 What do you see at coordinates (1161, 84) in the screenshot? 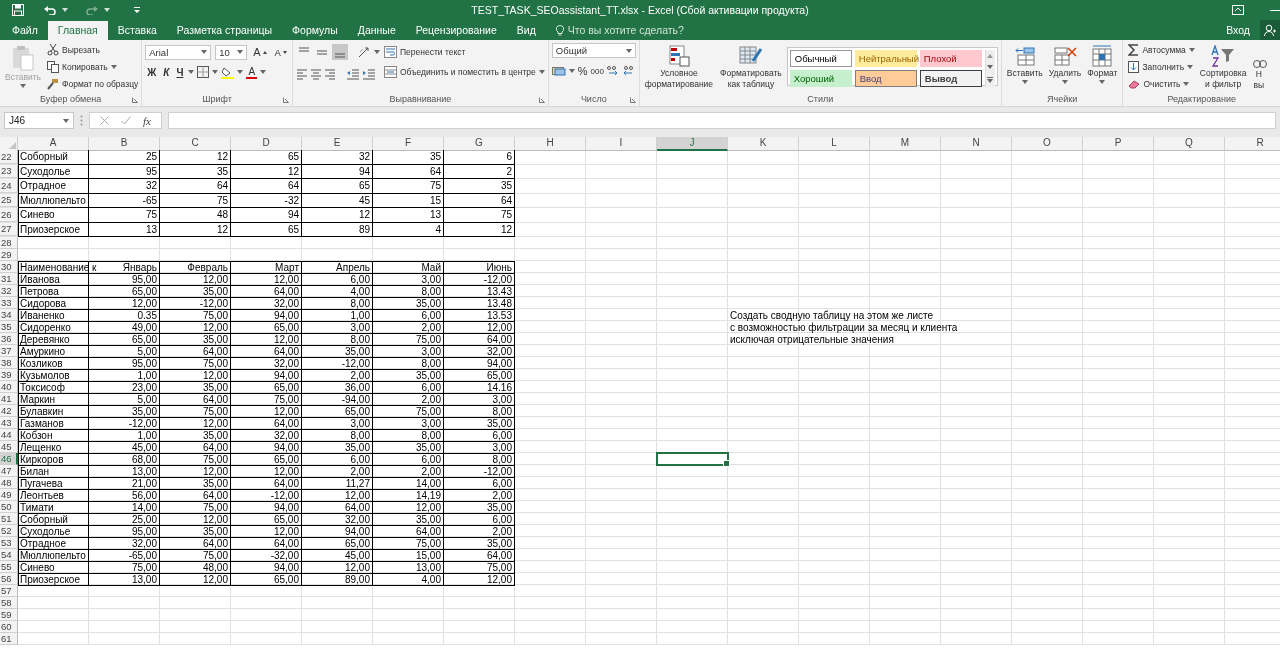
I see `clear-button: Очистить` at bounding box center [1161, 84].